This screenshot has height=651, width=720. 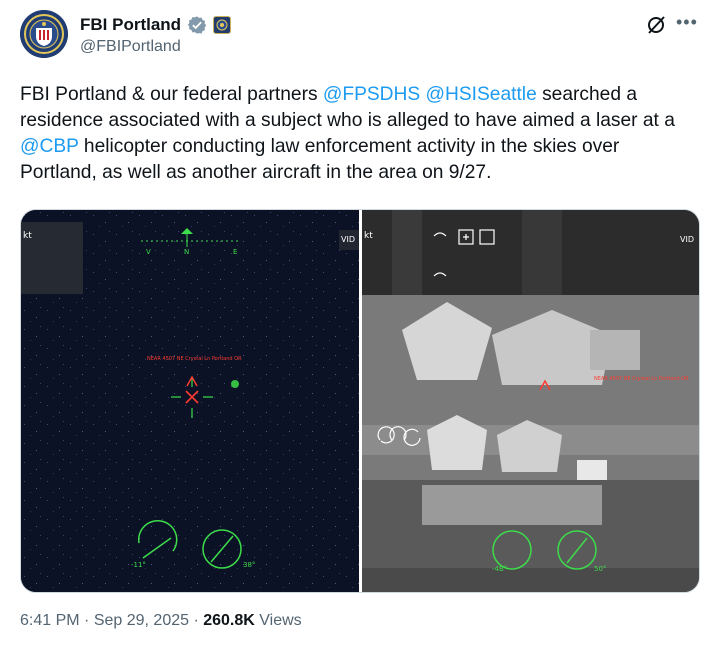 What do you see at coordinates (499, 569) in the screenshot?
I see `left-bottom-readout: -4B°` at bounding box center [499, 569].